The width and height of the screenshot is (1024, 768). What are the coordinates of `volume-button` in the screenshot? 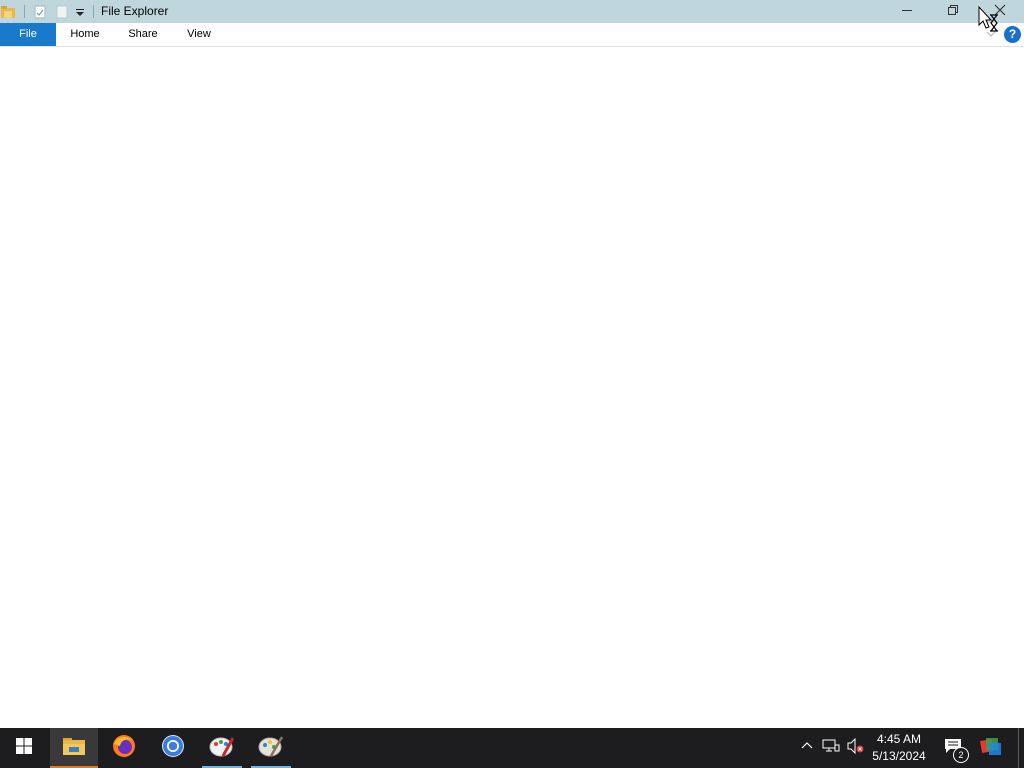 It's located at (855, 748).